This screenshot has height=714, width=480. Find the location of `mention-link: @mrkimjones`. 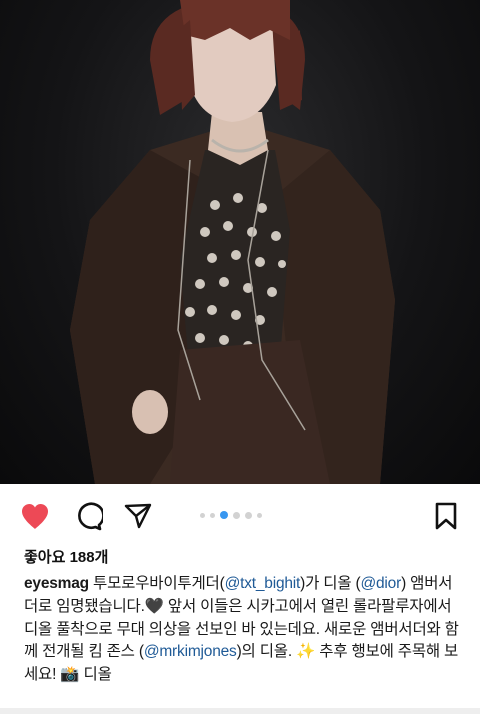

mention-link: @mrkimjones is located at coordinates (190, 651).